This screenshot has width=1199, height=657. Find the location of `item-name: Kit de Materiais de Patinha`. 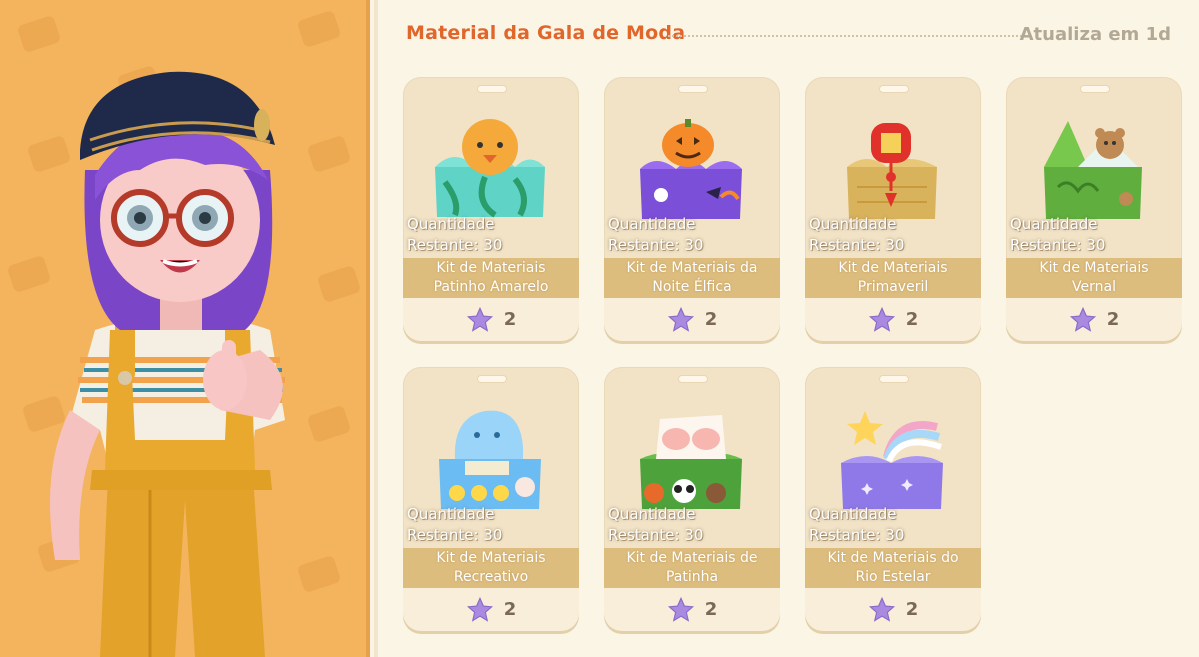

item-name: Kit de Materiais de Patinha is located at coordinates (692, 567).